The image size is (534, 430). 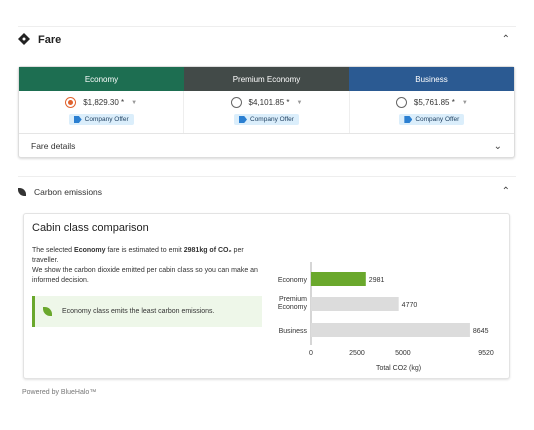 What do you see at coordinates (102, 112) in the screenshot?
I see `fare-option-economy: $1,829.30 * ▼ Company Offer` at bounding box center [102, 112].